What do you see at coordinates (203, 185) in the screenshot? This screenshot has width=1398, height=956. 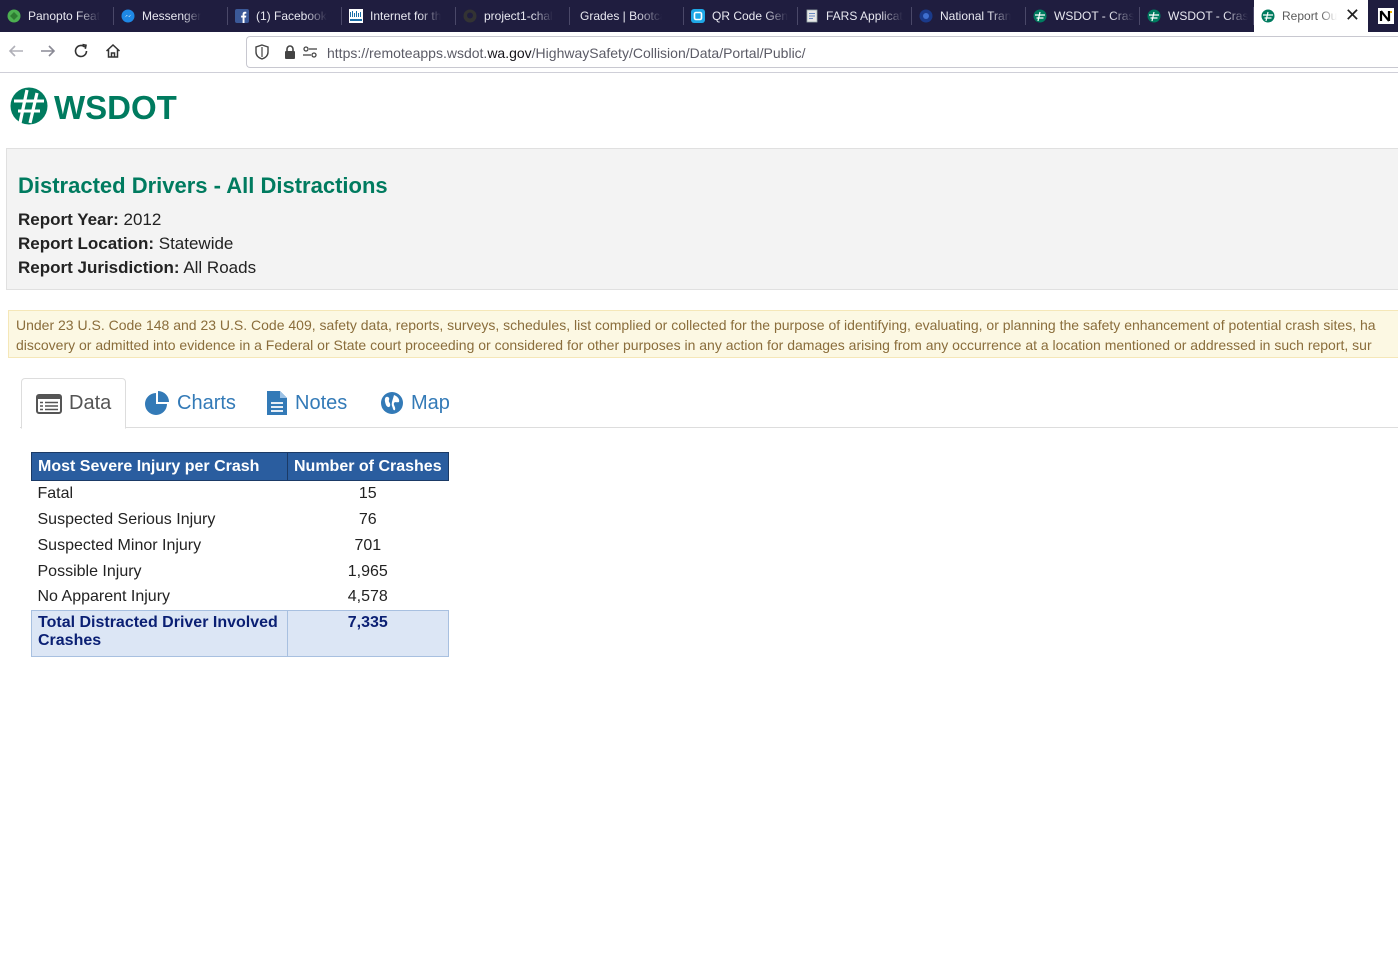 I see `report-title: Distracted Drivers - All Distractions` at bounding box center [203, 185].